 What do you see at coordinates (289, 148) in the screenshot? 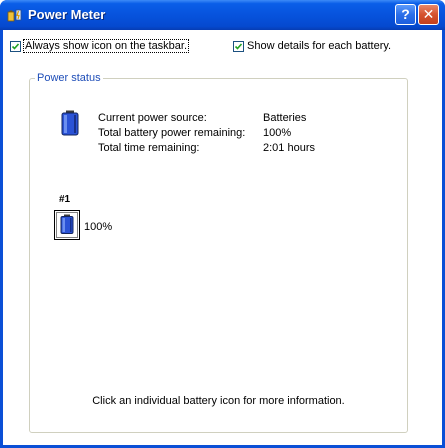
I see `time-remaining-value: 2:01 hours` at bounding box center [289, 148].